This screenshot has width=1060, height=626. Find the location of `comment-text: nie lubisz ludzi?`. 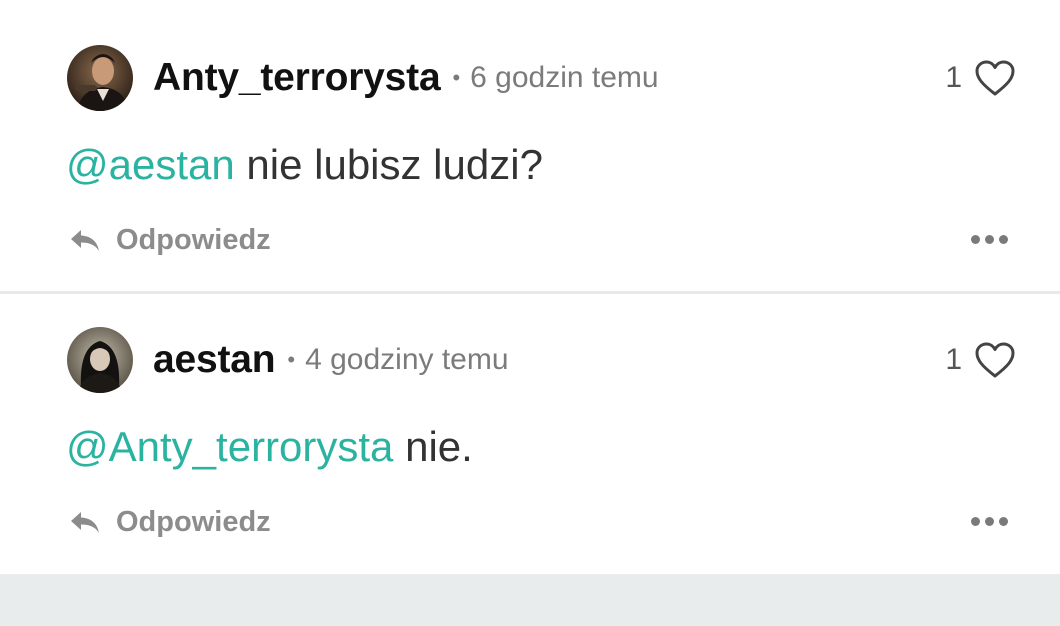

comment-text: nie lubisz ludzi? is located at coordinates (388, 164).